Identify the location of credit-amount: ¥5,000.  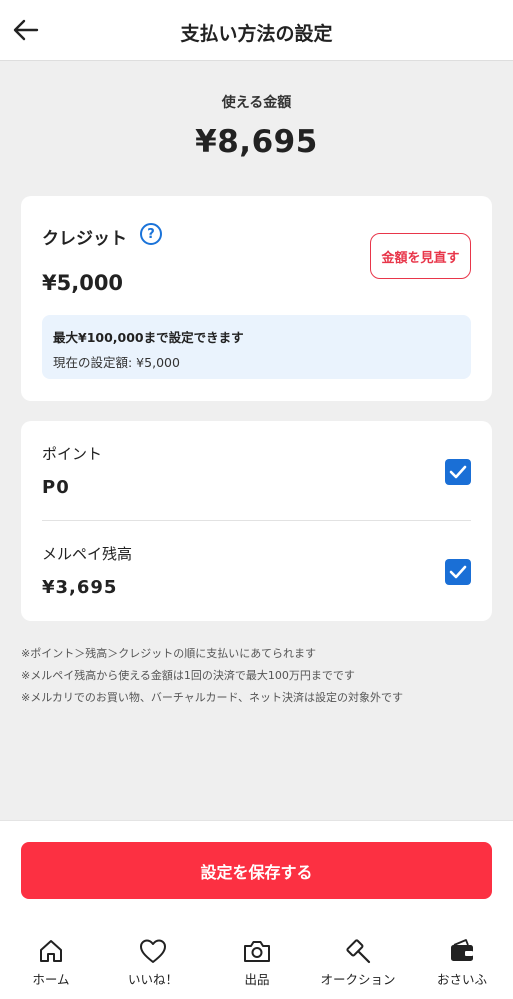
(83, 283).